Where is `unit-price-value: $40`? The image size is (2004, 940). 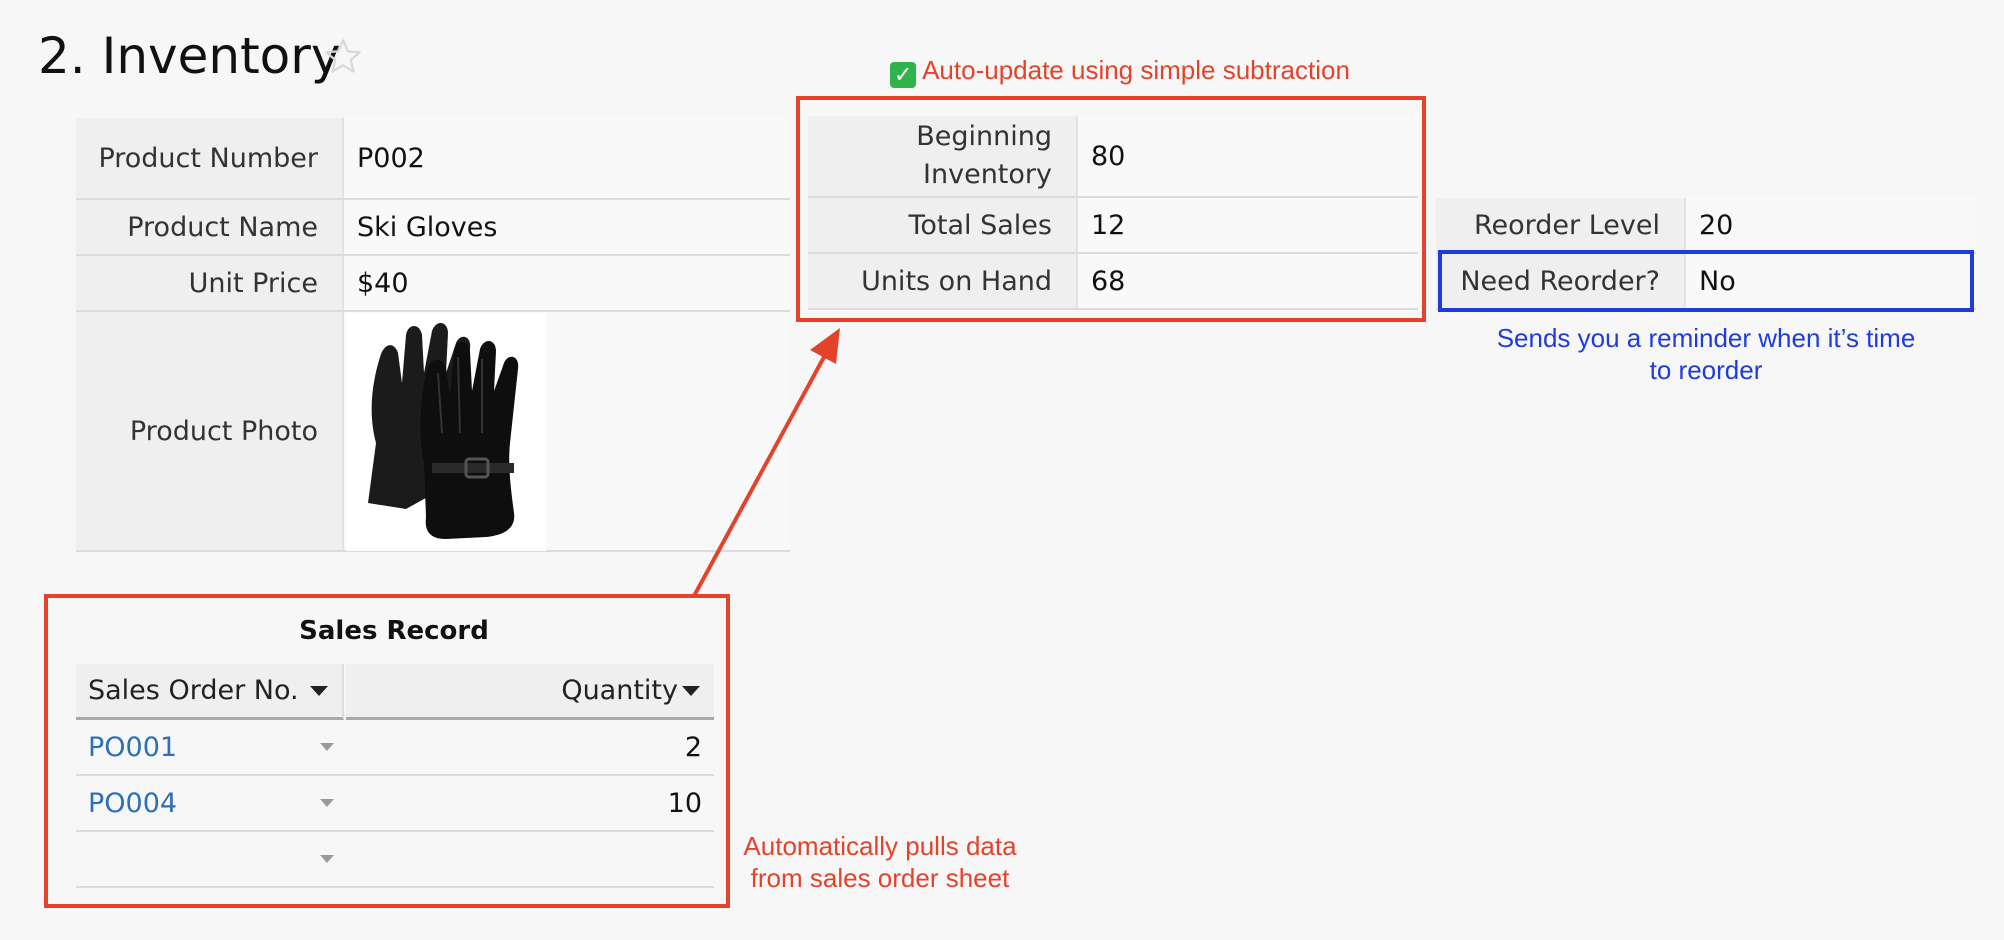
unit-price-value: $40 is located at coordinates (567, 283).